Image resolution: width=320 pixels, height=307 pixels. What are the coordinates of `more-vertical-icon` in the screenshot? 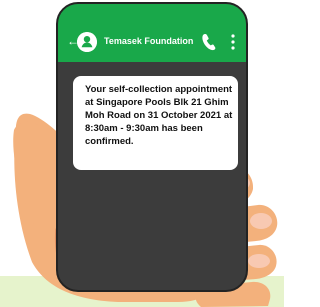 It's located at (233, 42).